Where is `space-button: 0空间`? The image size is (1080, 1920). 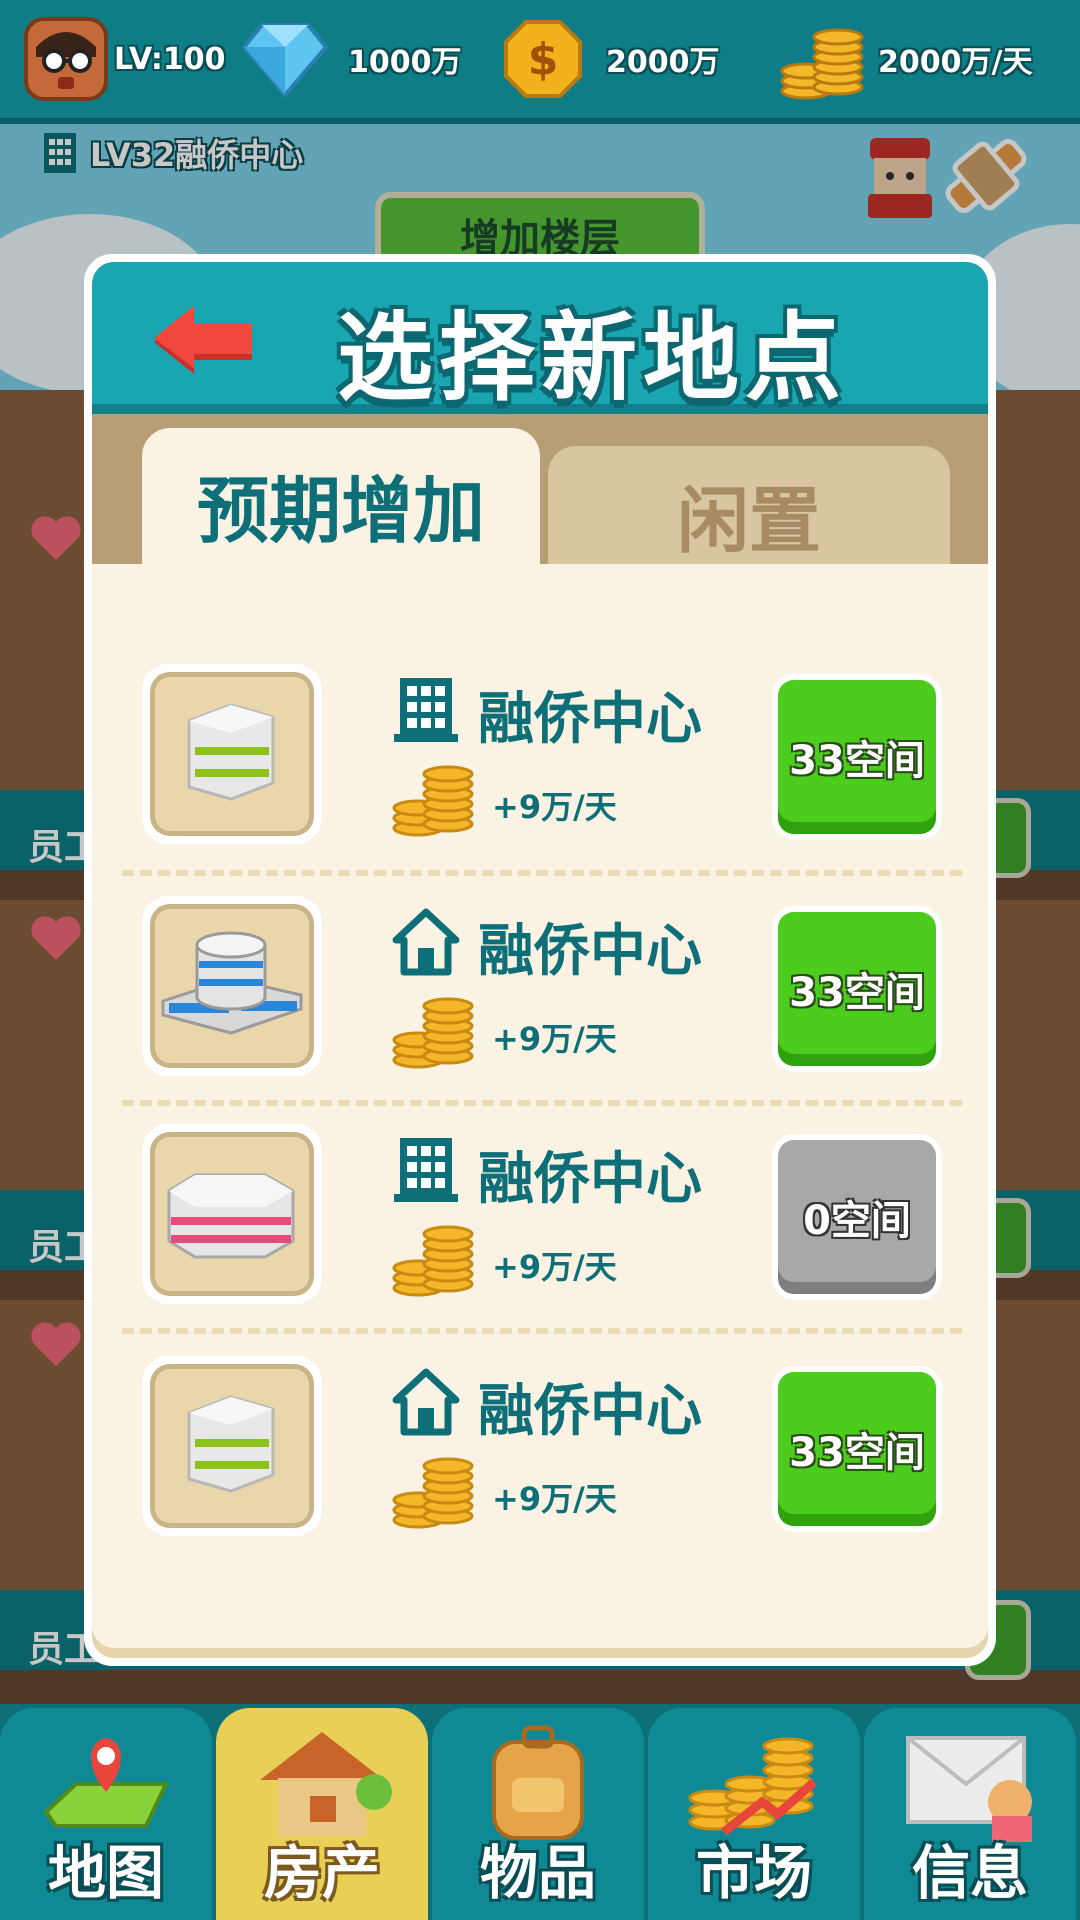
space-button: 0空间 is located at coordinates (857, 1217).